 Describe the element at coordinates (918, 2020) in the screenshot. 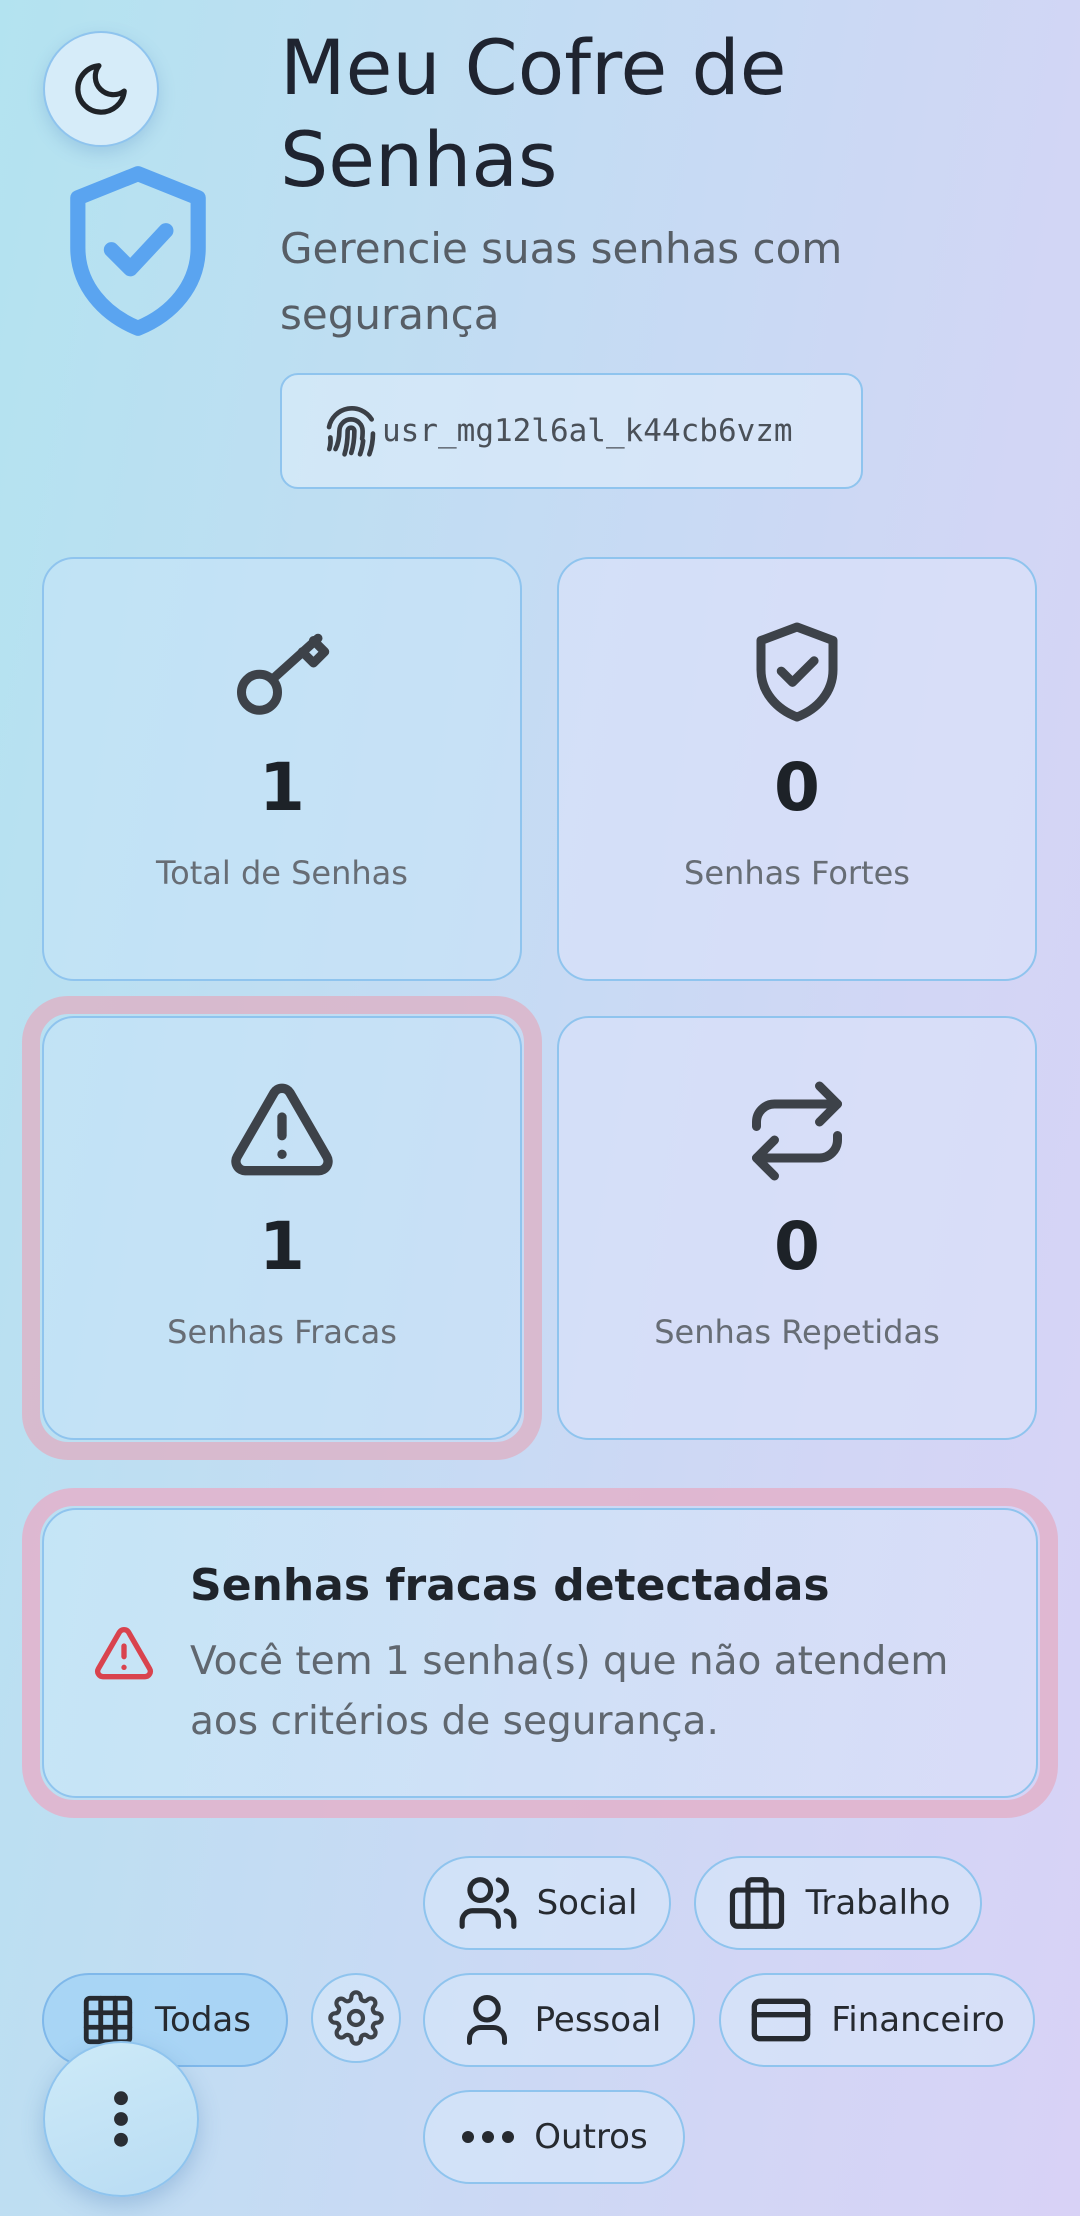

I see `chip-label: Financeiro` at that location.